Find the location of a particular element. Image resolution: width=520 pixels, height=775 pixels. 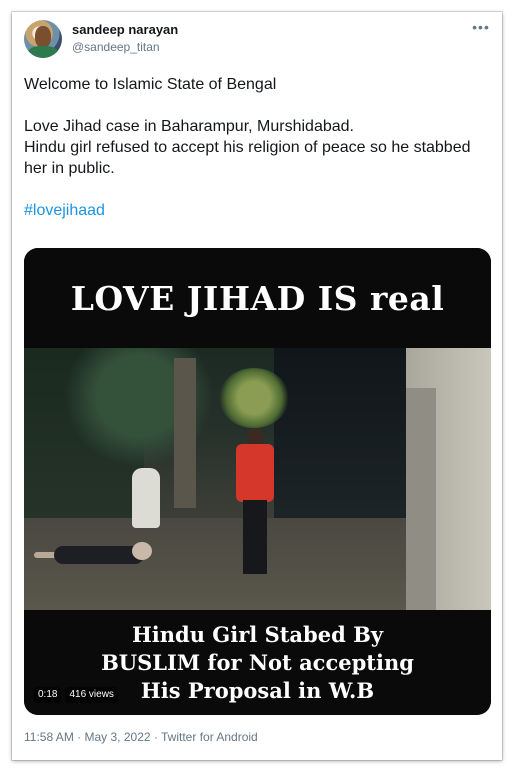

scene-person-lying is located at coordinates (99, 553).